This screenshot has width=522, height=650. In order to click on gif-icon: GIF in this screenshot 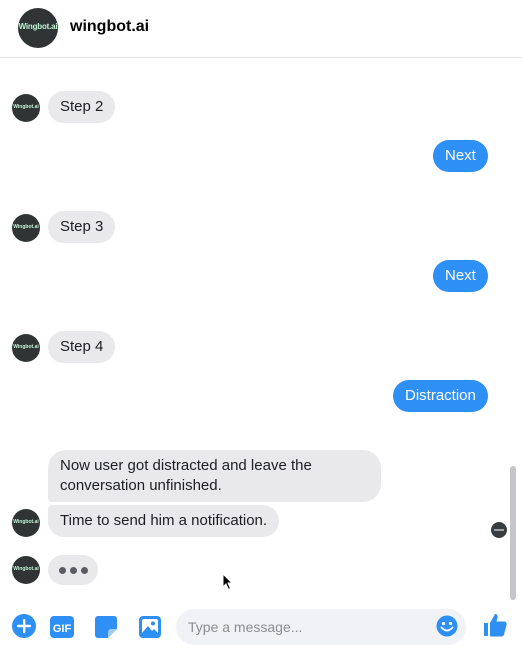, I will do `click(62, 627)`.